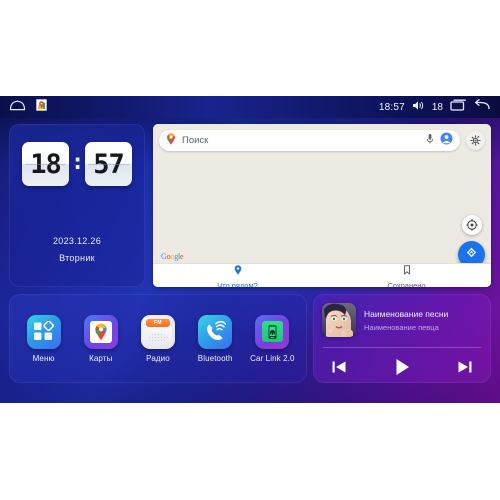  Describe the element at coordinates (406, 320) in the screenshot. I see `music-text-block: Наименование песни Наименование певца` at that location.